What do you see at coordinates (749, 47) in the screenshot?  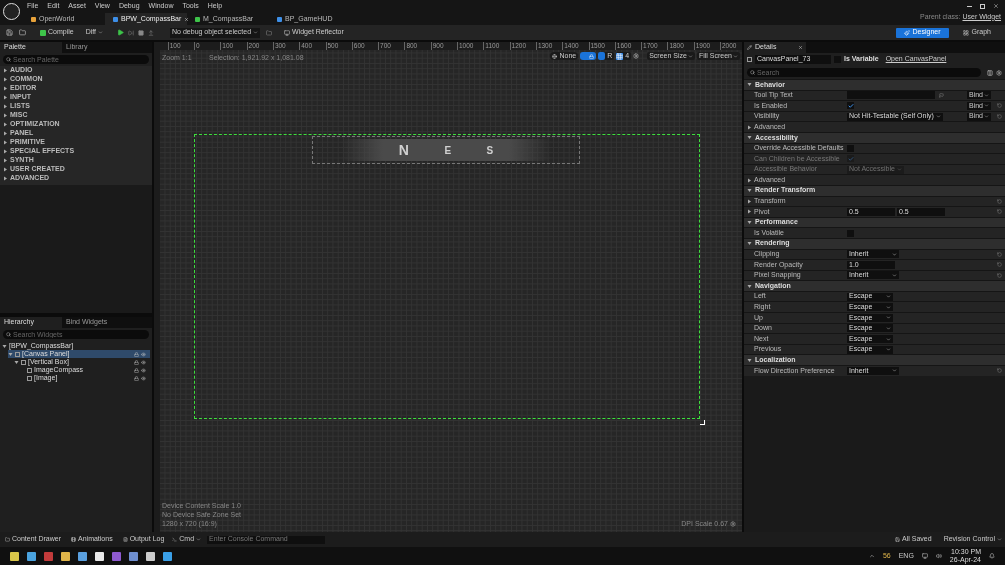 I see `pencil-icon` at bounding box center [749, 47].